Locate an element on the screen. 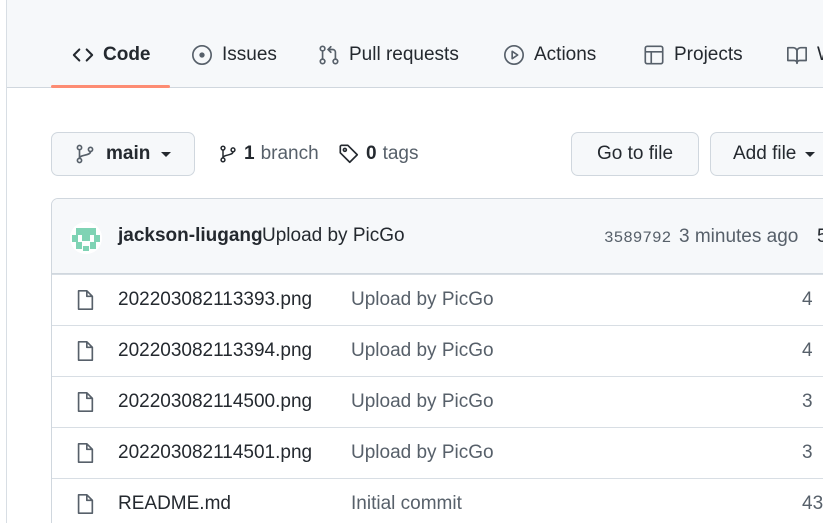 This screenshot has width=823, height=523. tag-count: 0 is located at coordinates (371, 153).